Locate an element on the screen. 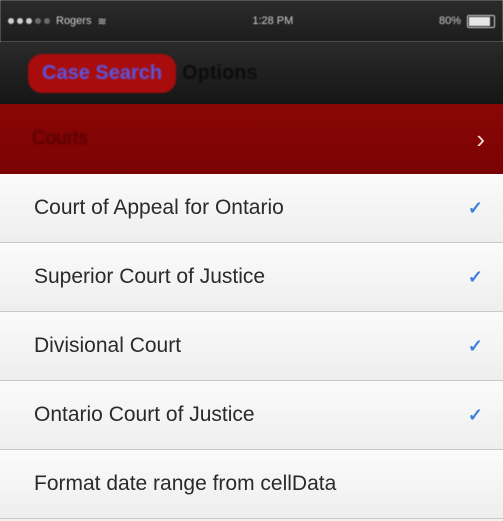 Image resolution: width=503 pixels, height=521 pixels. page-title: Options is located at coordinates (220, 72).